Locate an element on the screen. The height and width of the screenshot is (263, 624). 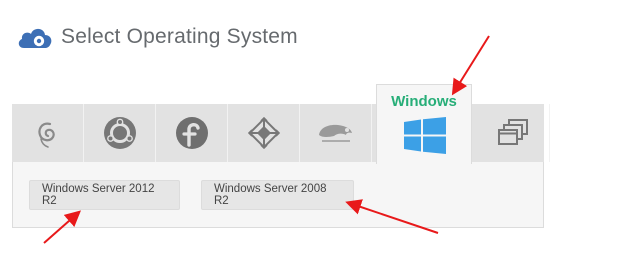
tab-opensuse is located at coordinates (336, 133).